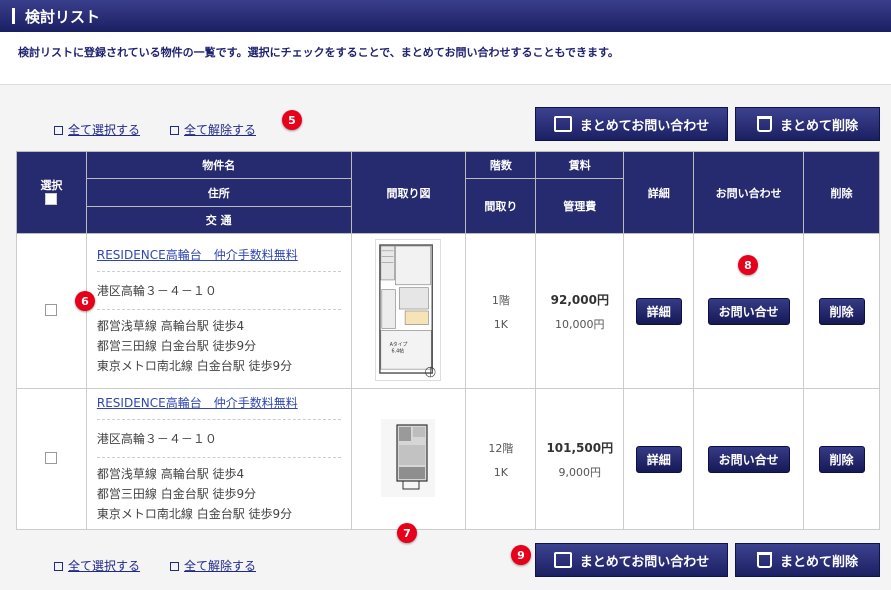 This screenshot has width=891, height=590. Describe the element at coordinates (631, 560) in the screenshot. I see `bulk-inquiry-button-bottom: まとめてお問い合わせ` at that location.